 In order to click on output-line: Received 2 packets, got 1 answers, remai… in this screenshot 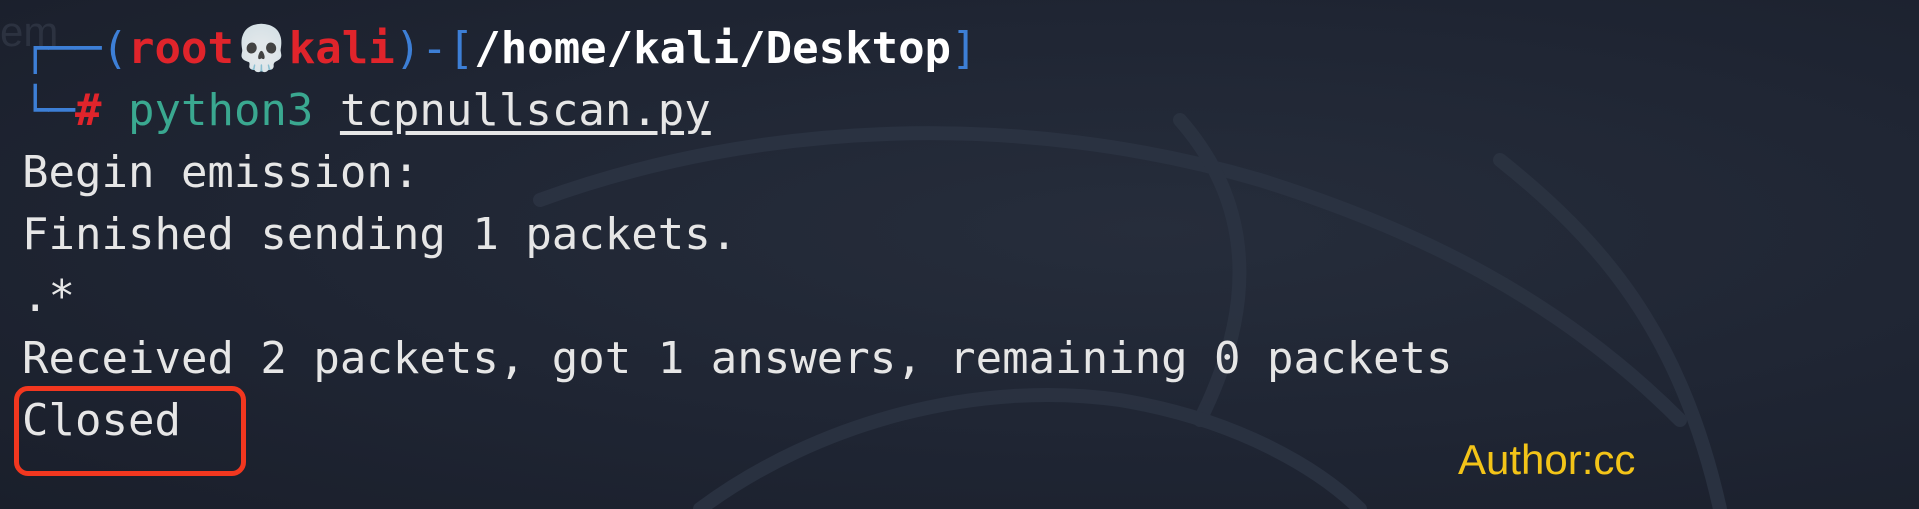, I will do `click(737, 358)`.